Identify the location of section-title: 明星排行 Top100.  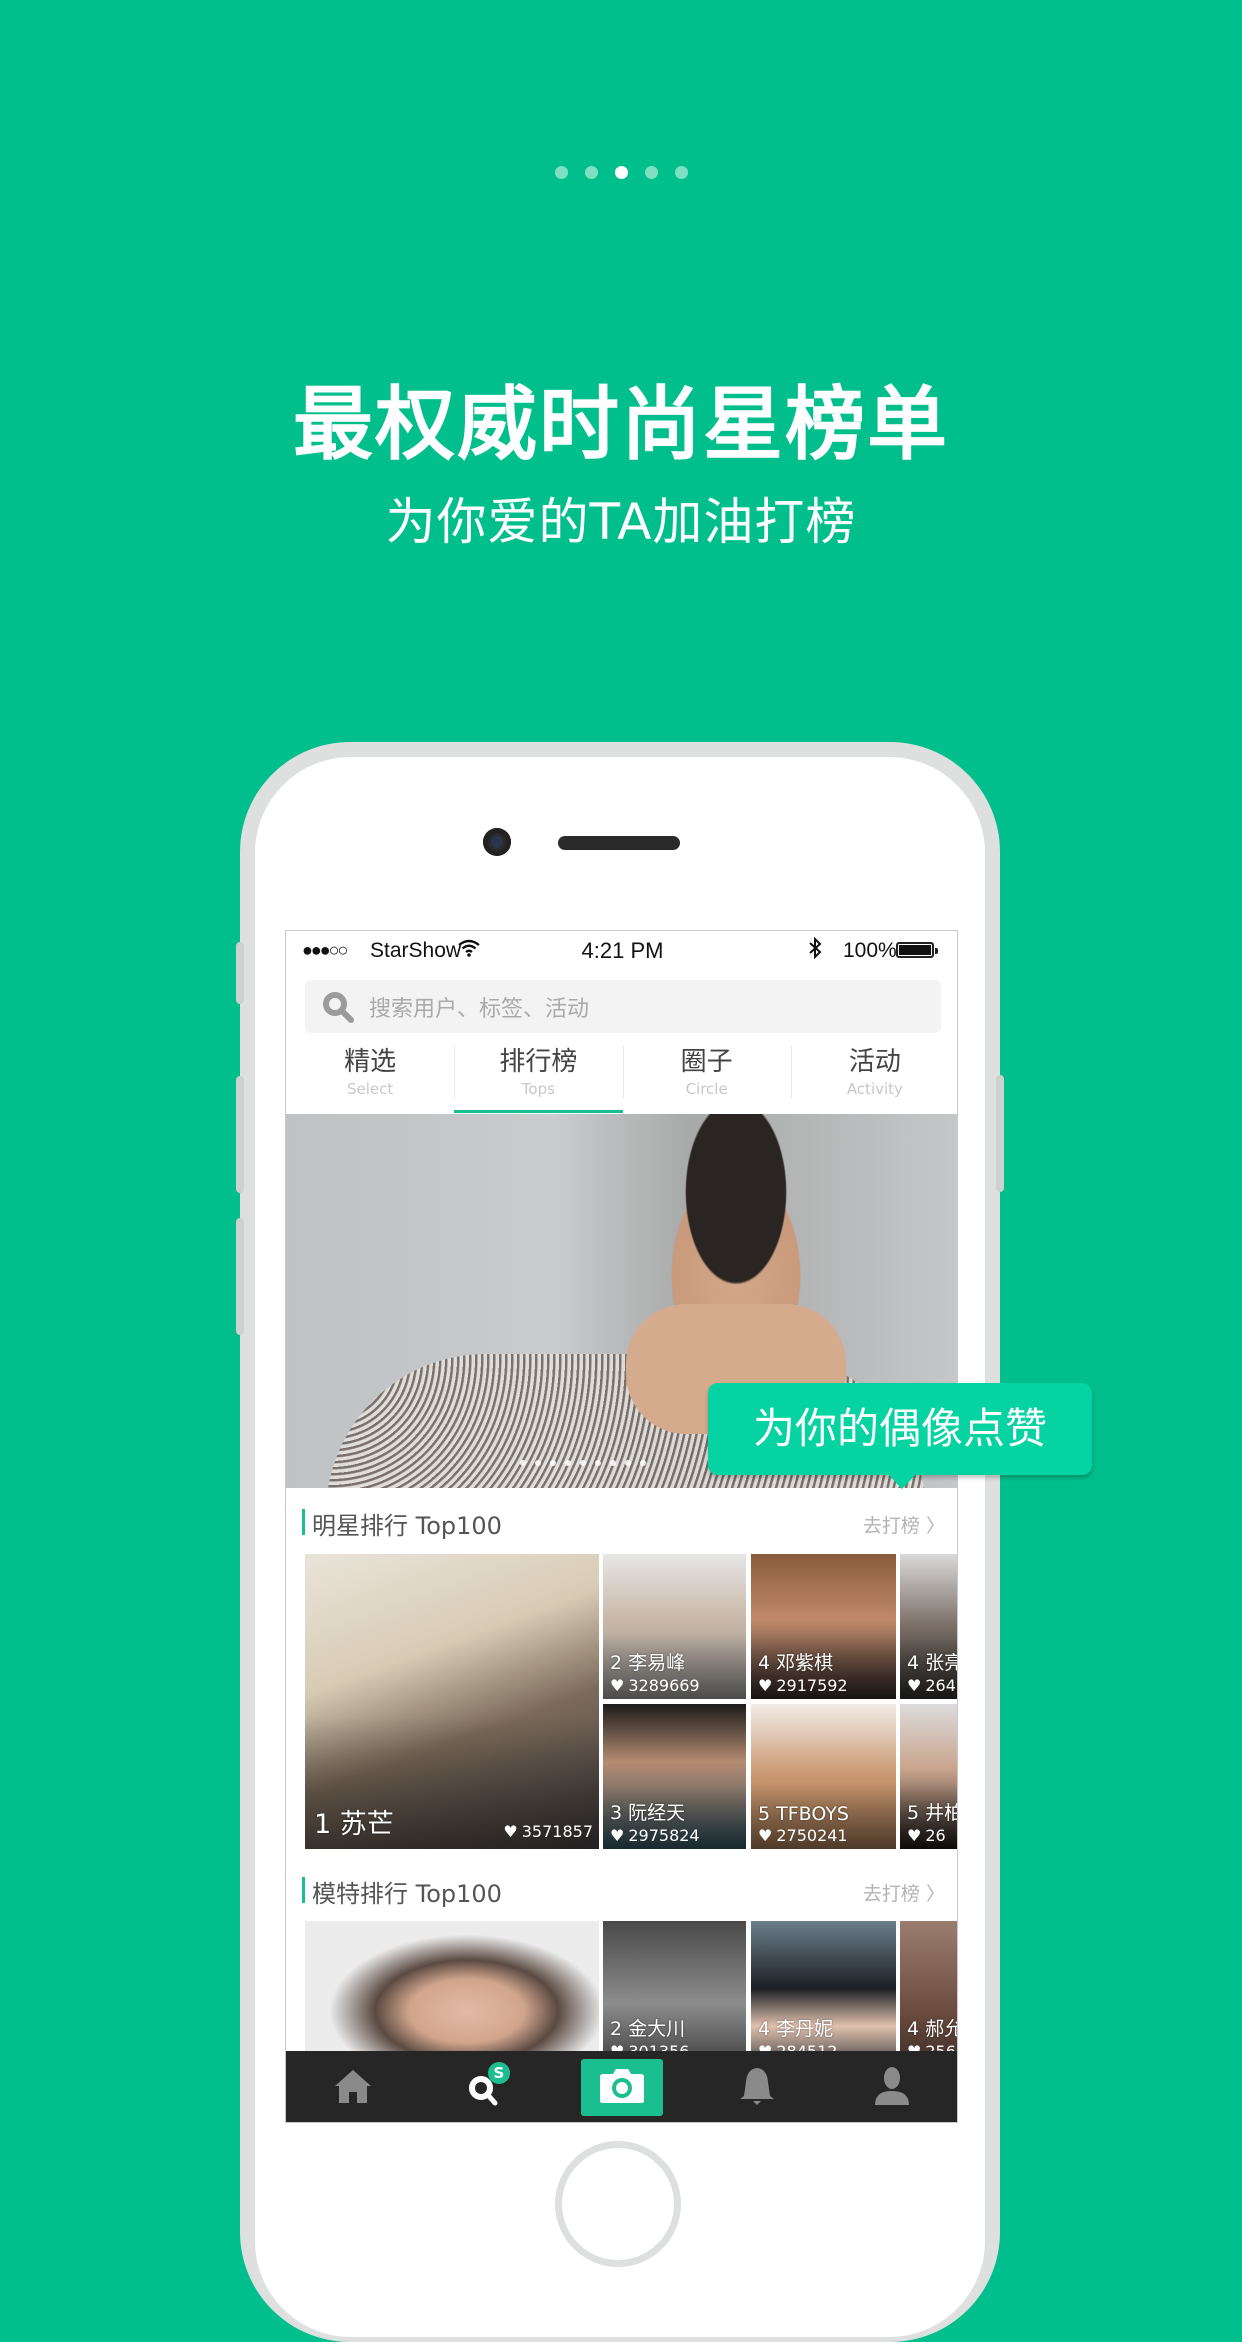
(407, 1526).